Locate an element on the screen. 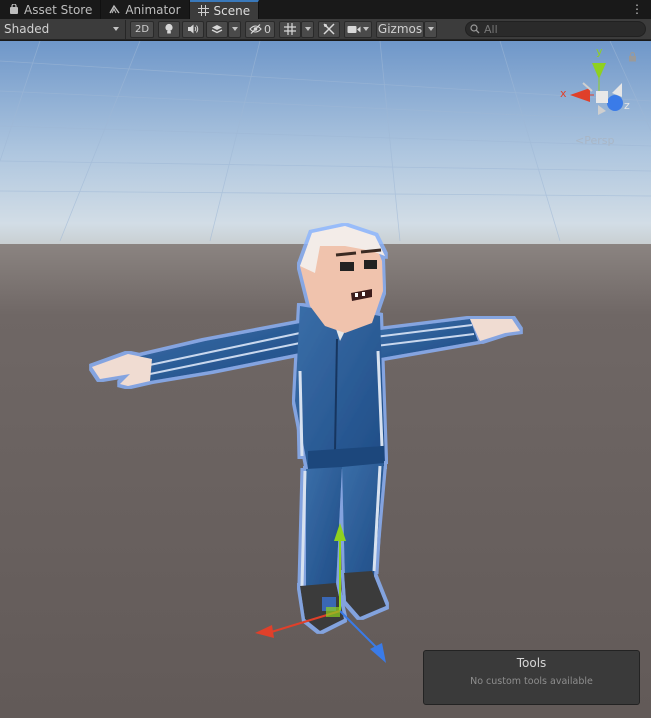  tools-overlay-message: No custom tools available is located at coordinates (531, 681).